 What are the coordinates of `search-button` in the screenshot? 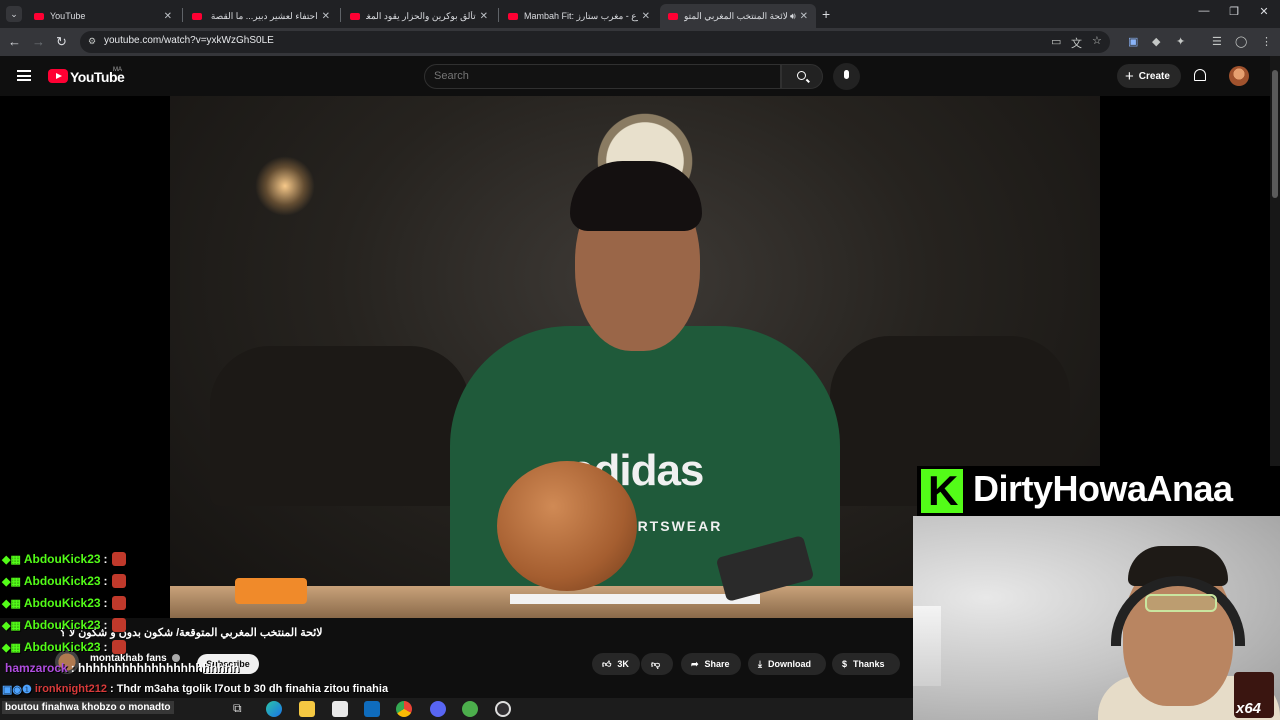 It's located at (802, 76).